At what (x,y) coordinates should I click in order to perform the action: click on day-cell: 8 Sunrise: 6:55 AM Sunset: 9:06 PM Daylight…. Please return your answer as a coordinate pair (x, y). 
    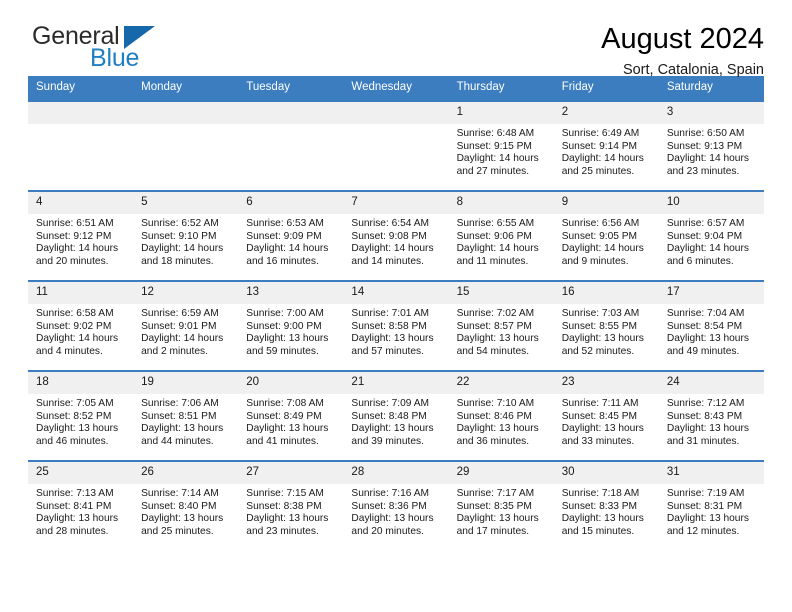
    Looking at the image, I should click on (501, 235).